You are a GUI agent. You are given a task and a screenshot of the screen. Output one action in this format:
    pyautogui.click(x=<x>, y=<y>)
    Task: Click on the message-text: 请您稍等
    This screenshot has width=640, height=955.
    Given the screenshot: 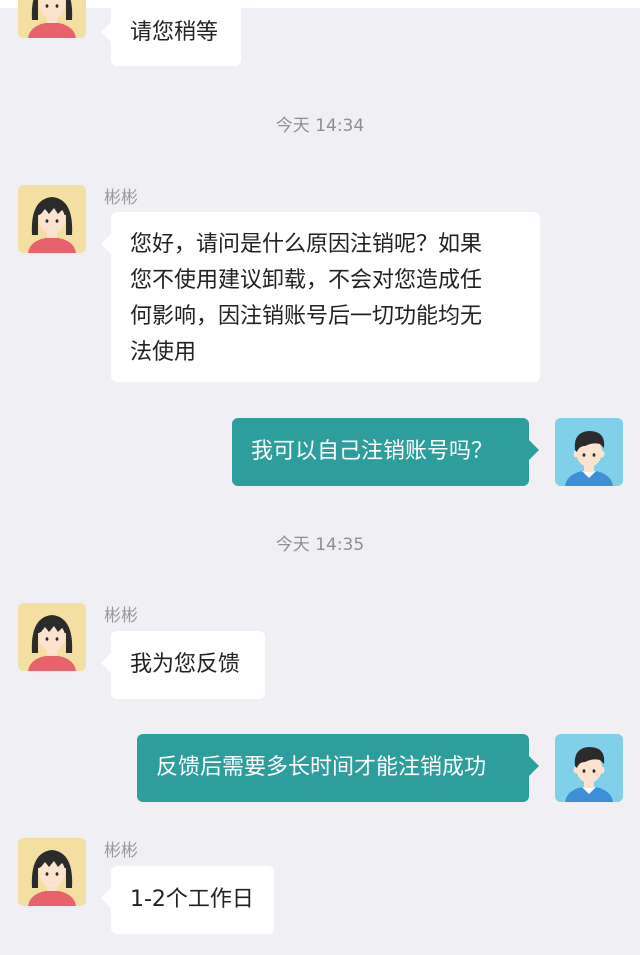 What is the action you would take?
    pyautogui.click(x=174, y=32)
    